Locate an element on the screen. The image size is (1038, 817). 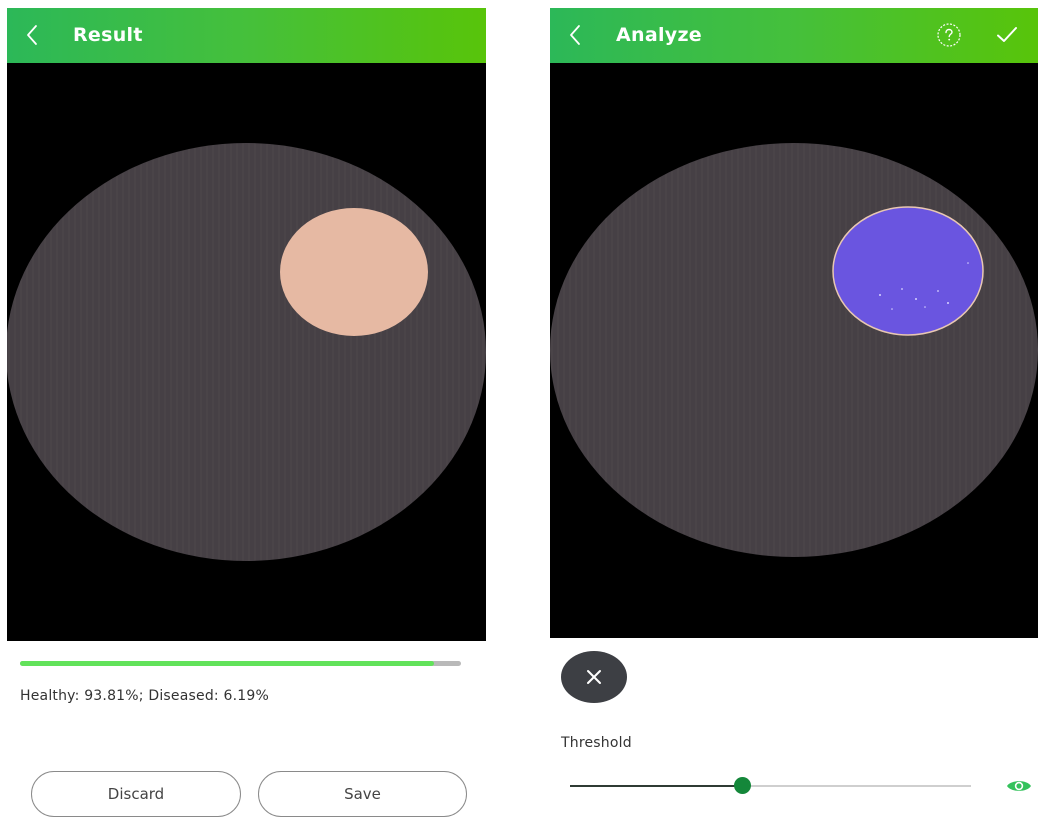
question-circle-icon is located at coordinates (949, 35).